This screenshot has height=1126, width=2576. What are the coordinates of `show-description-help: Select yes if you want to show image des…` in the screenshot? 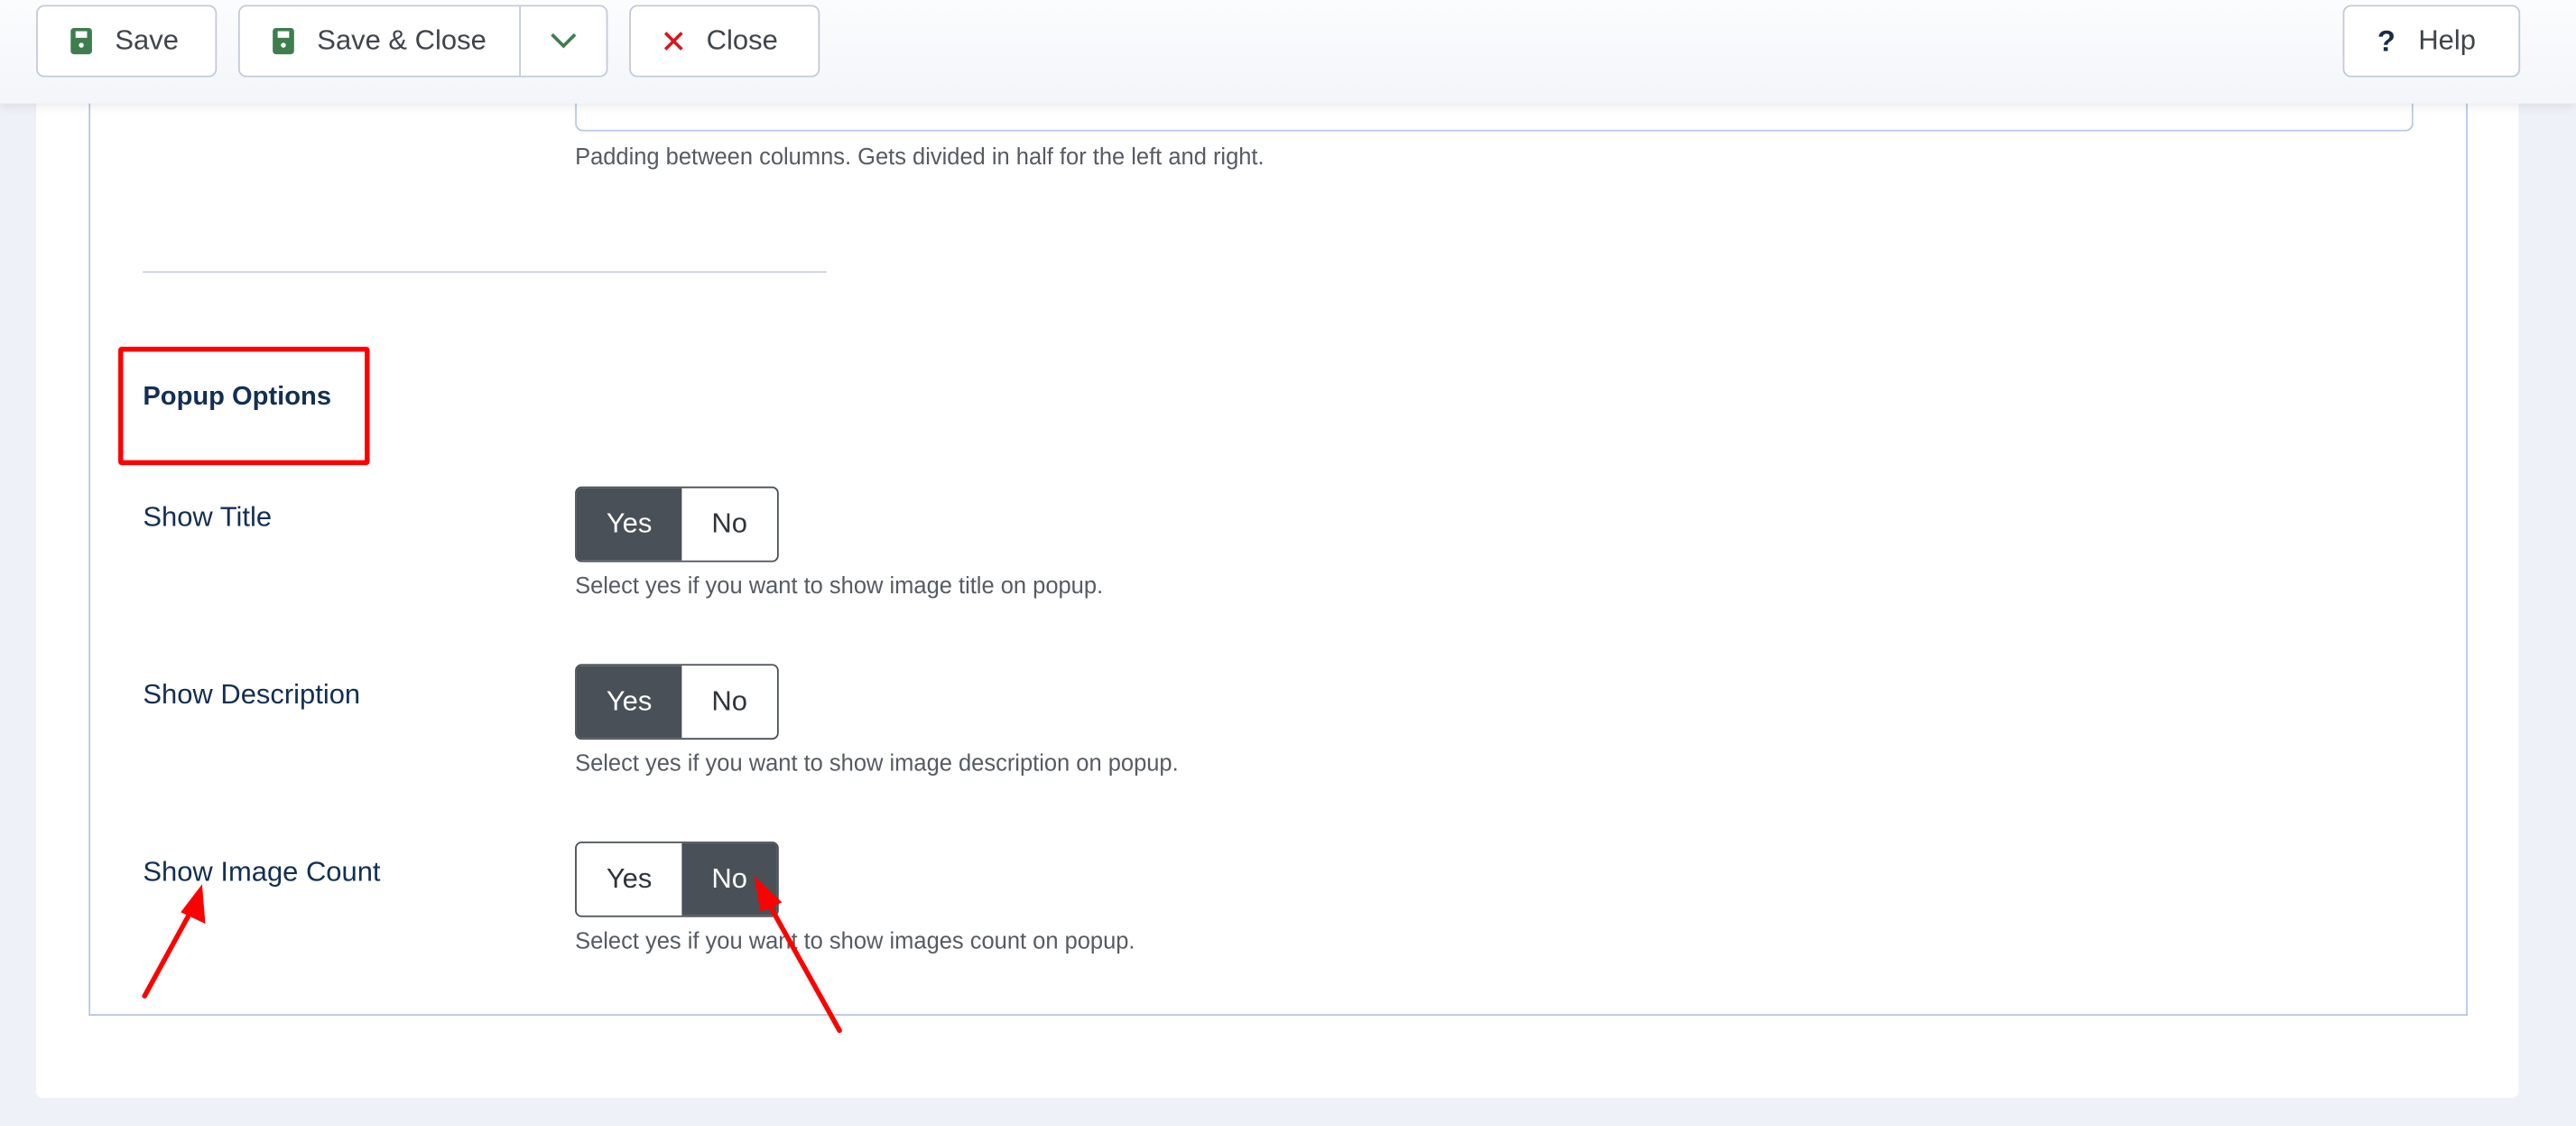 It's located at (877, 763).